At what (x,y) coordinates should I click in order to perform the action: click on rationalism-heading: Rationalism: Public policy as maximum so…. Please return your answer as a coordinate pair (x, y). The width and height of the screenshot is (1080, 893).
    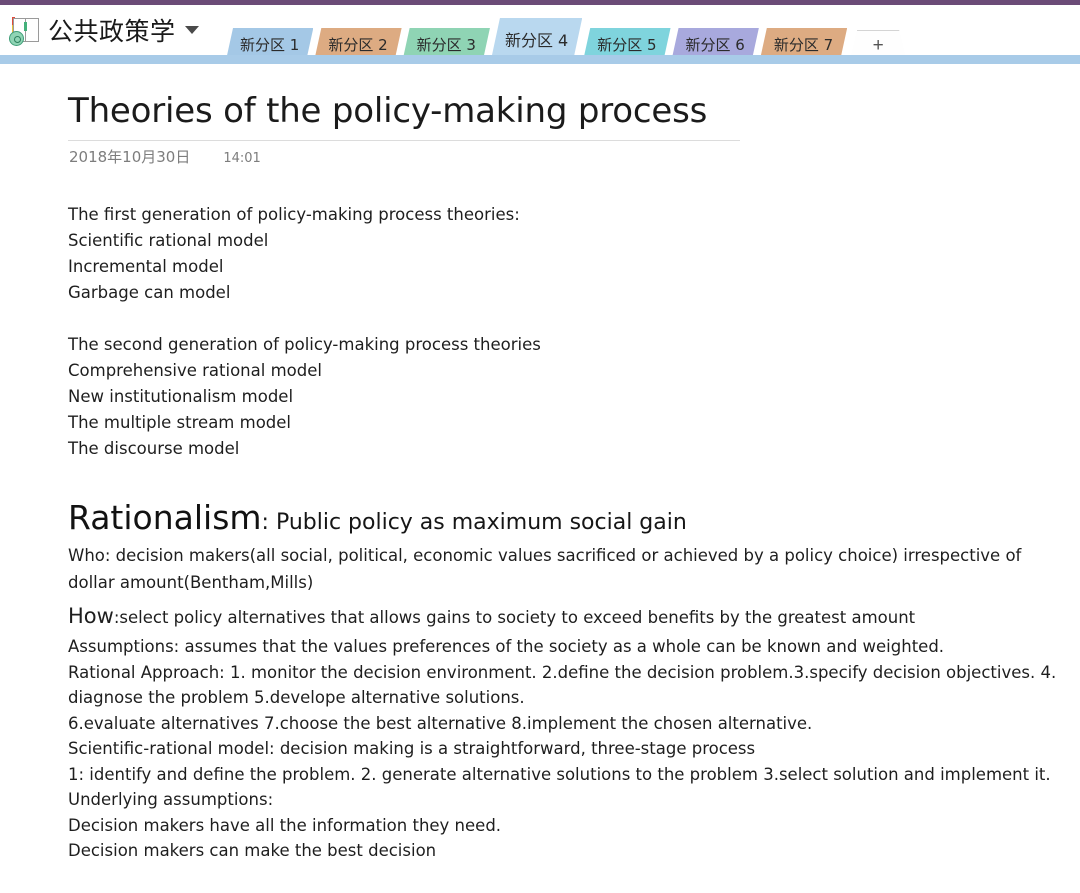
    Looking at the image, I should click on (377, 521).